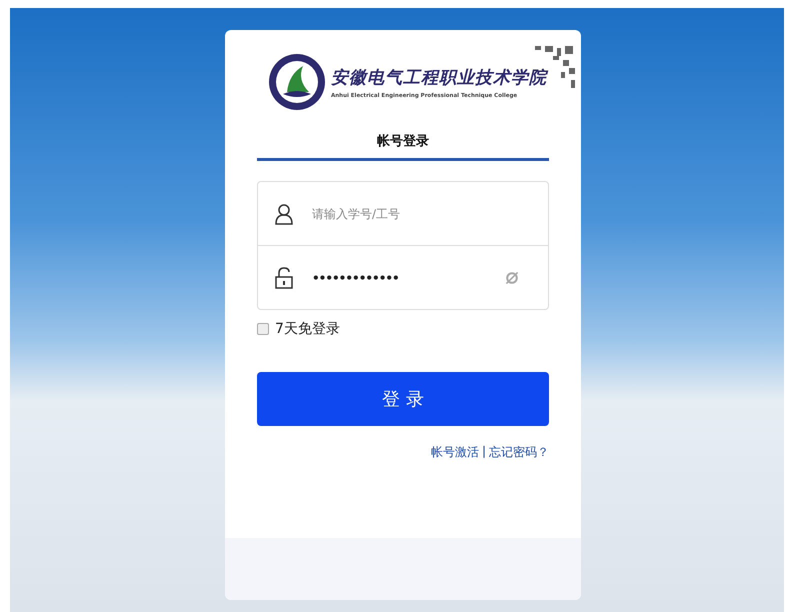 This screenshot has width=792, height=612. I want to click on forgot-password-link: 忘记密码？, so click(519, 452).